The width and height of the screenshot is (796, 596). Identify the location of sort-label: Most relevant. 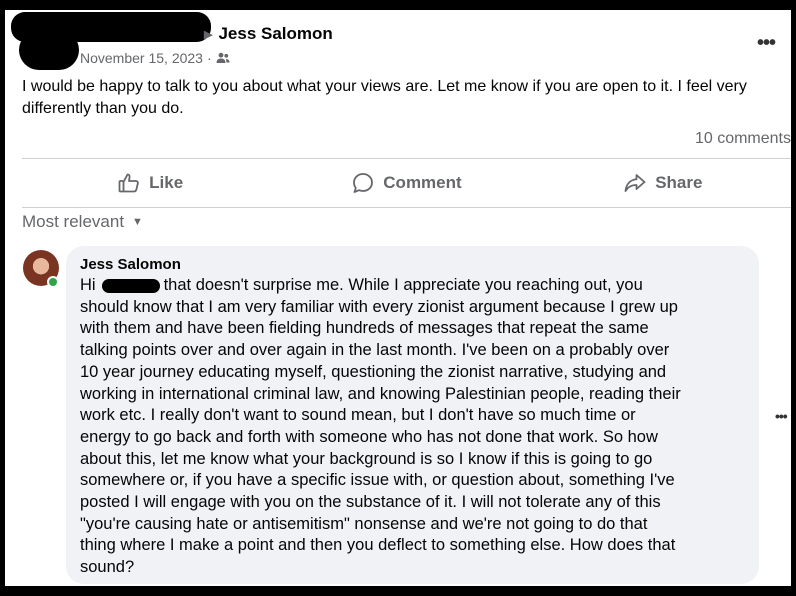
(73, 221).